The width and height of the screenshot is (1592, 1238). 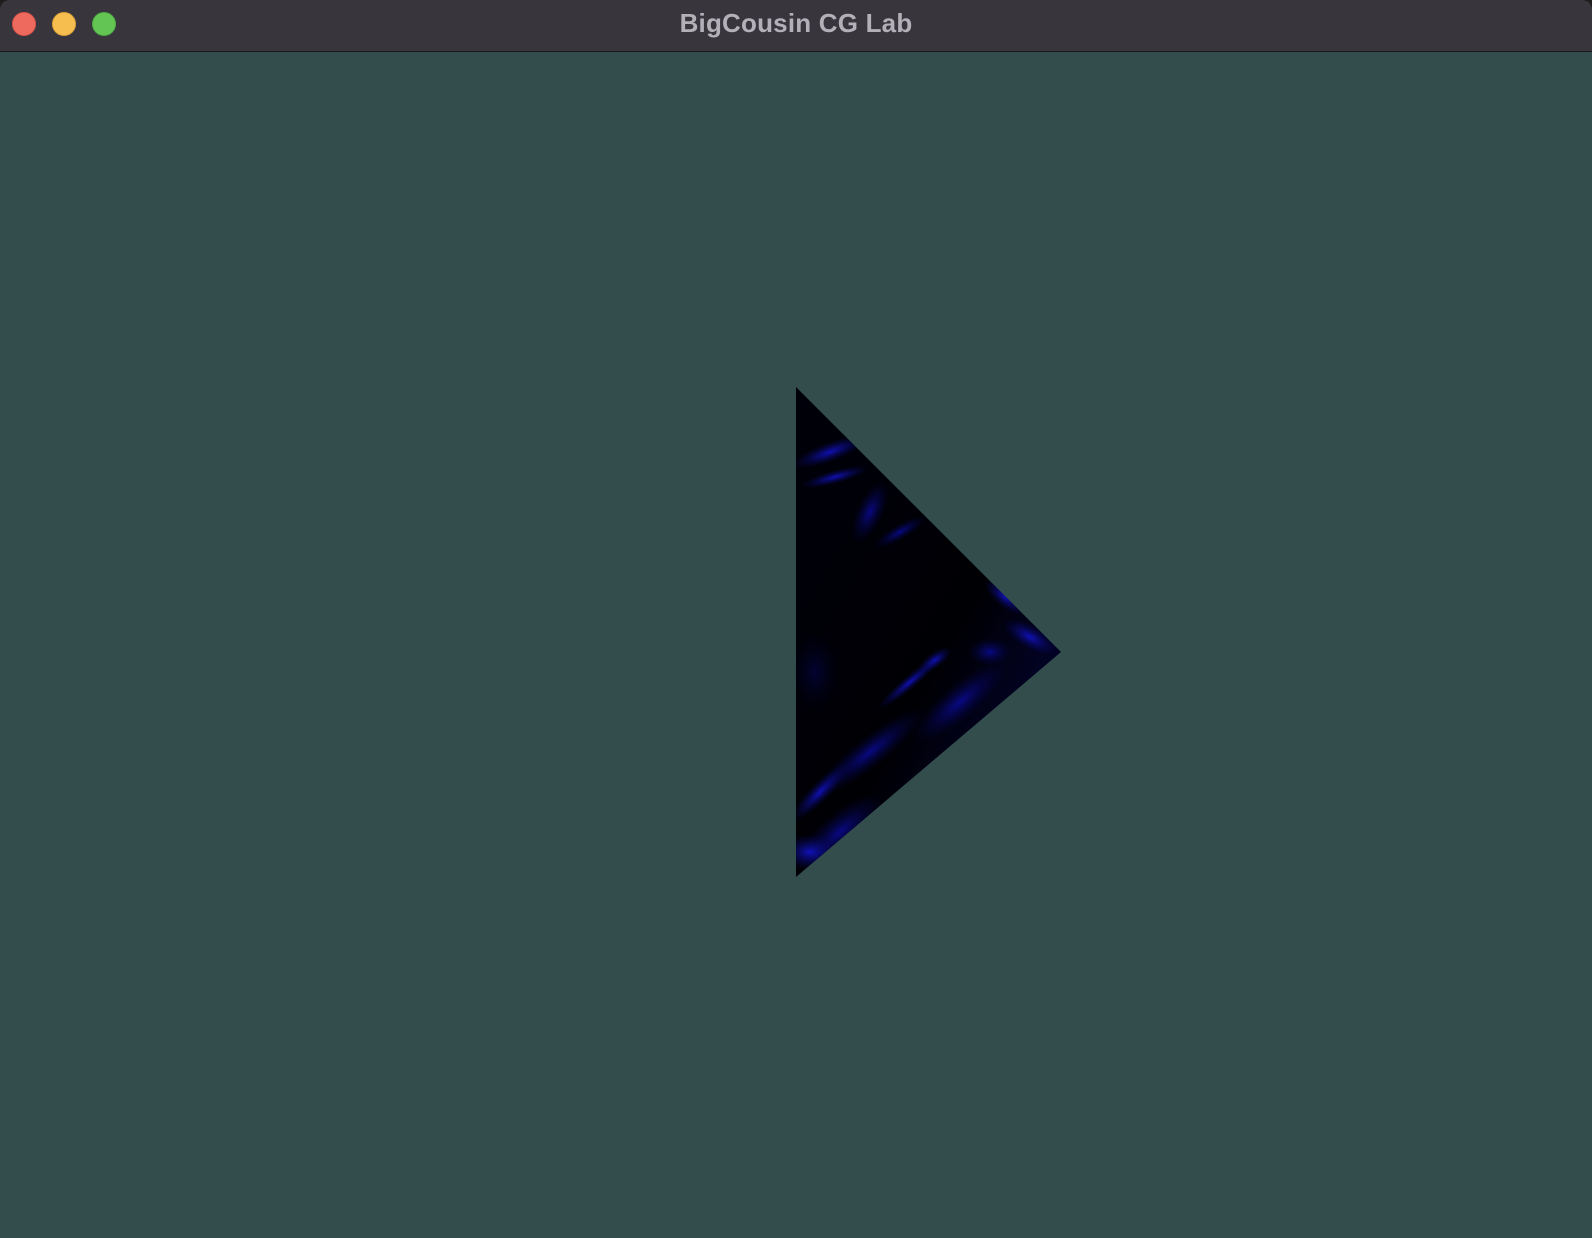 I want to click on title-bar: BigCousin CG Lab, so click(x=796, y=26).